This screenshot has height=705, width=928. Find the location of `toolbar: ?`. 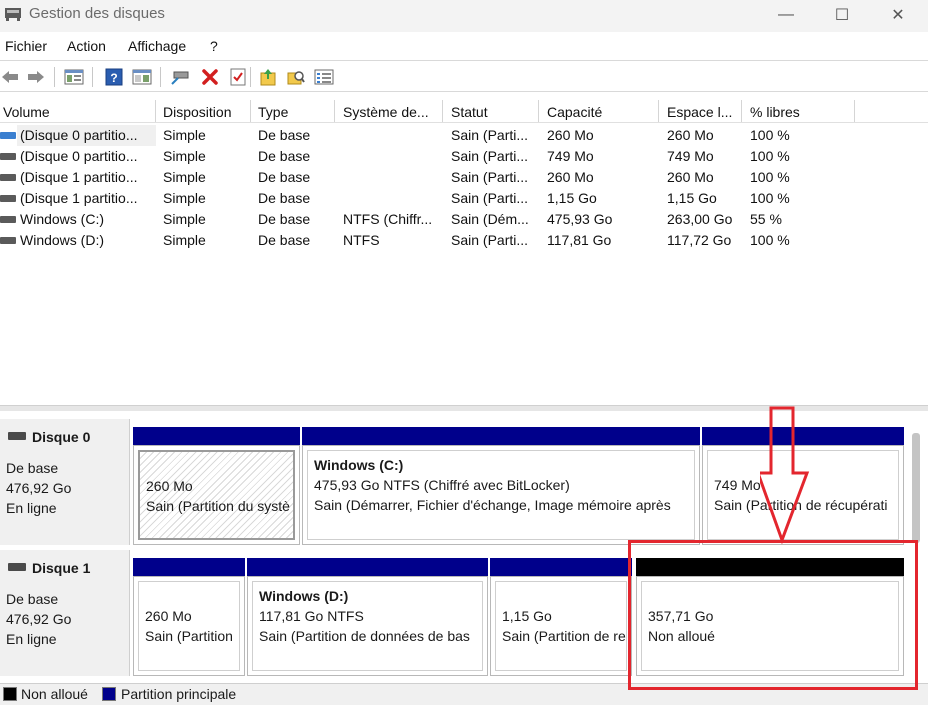

toolbar: ? is located at coordinates (464, 76).